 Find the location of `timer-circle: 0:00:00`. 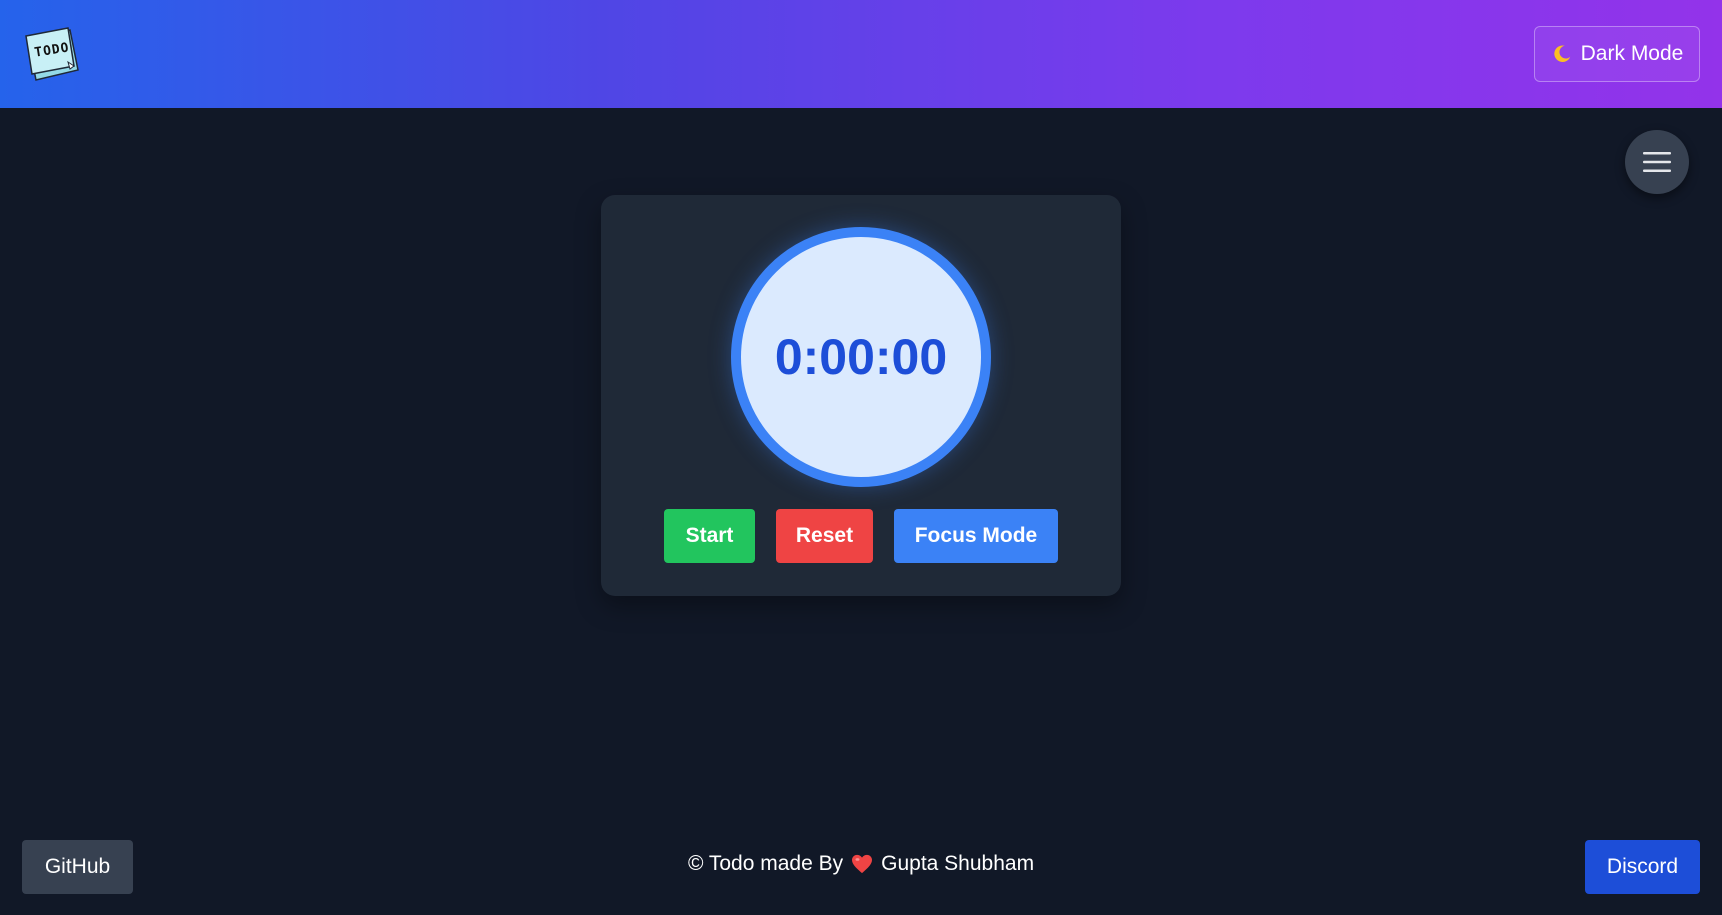

timer-circle: 0:00:00 is located at coordinates (861, 357).